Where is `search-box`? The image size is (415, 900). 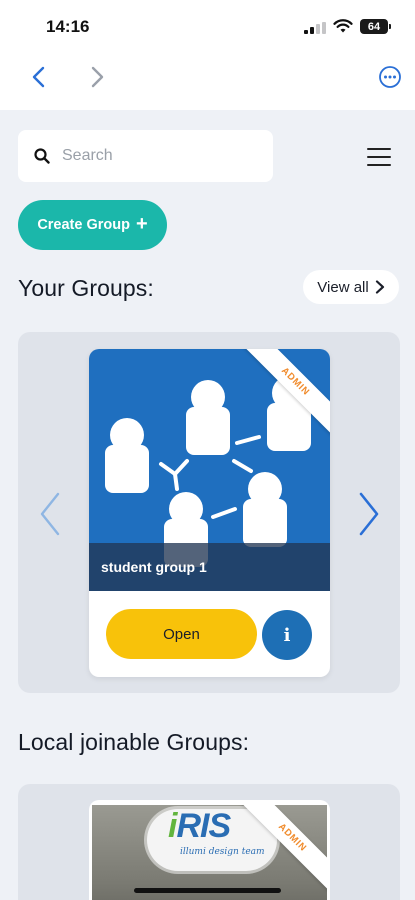
search-box is located at coordinates (145, 156).